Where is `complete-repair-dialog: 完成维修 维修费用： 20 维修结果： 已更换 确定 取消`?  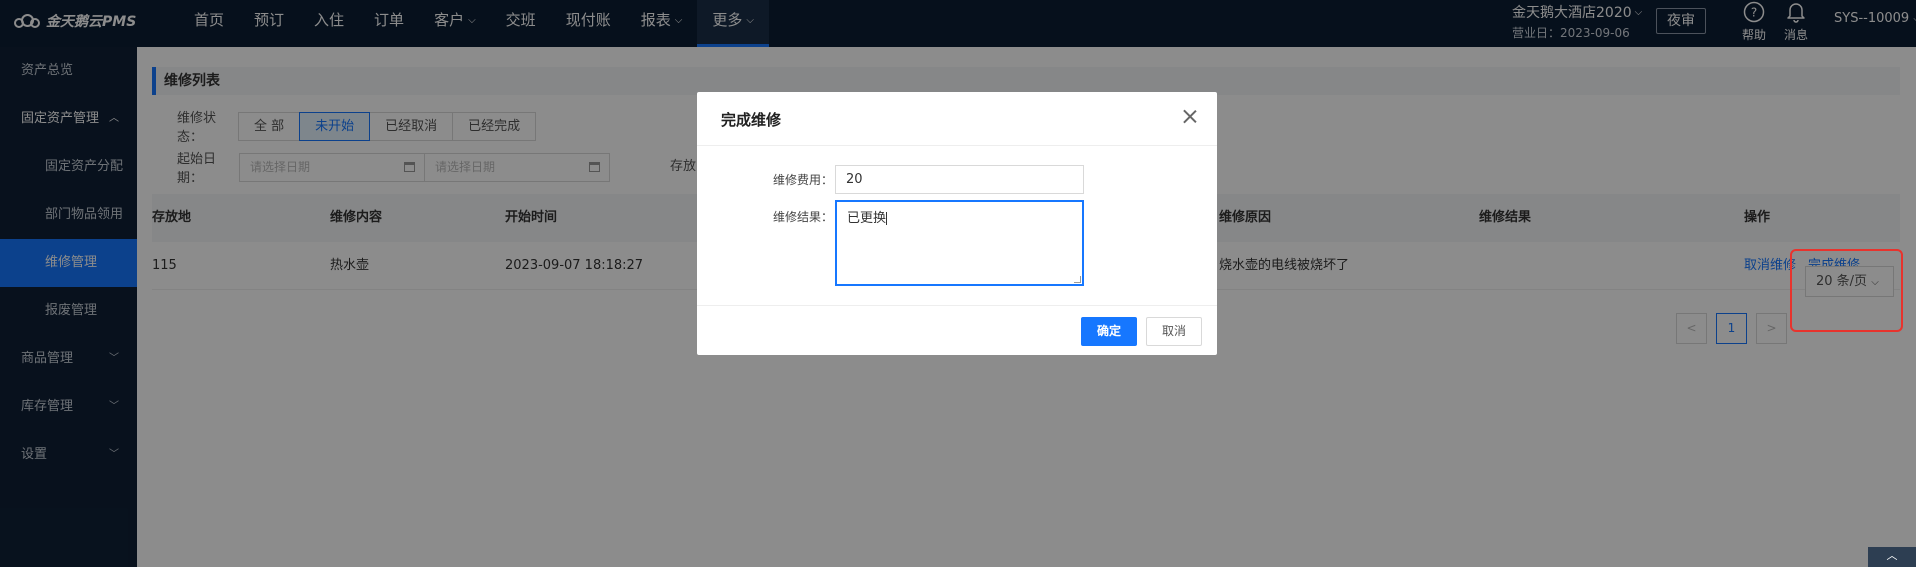 complete-repair-dialog: 完成维修 维修费用： 20 维修结果： 已更换 确定 取消 is located at coordinates (957, 223).